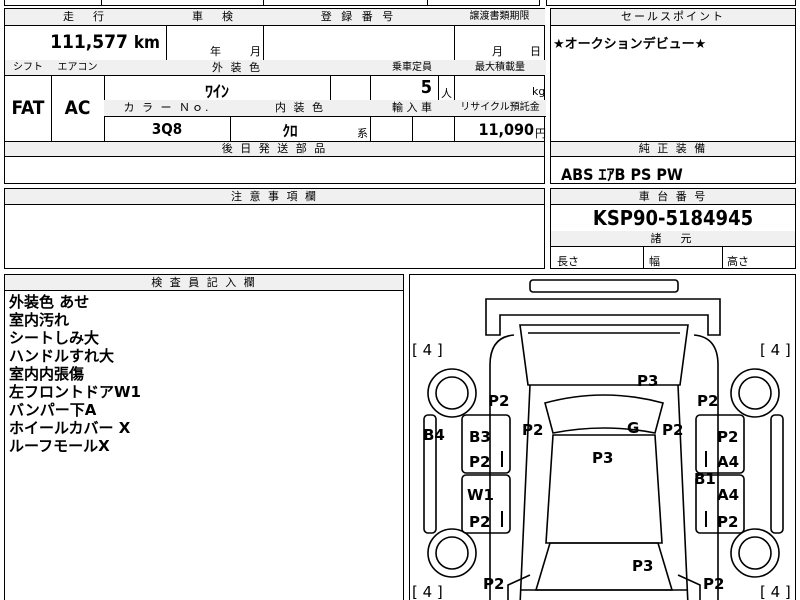 The width and height of the screenshot is (800, 600). What do you see at coordinates (497, 51) in the screenshot?
I see `transfer-month-unit: 月` at bounding box center [497, 51].